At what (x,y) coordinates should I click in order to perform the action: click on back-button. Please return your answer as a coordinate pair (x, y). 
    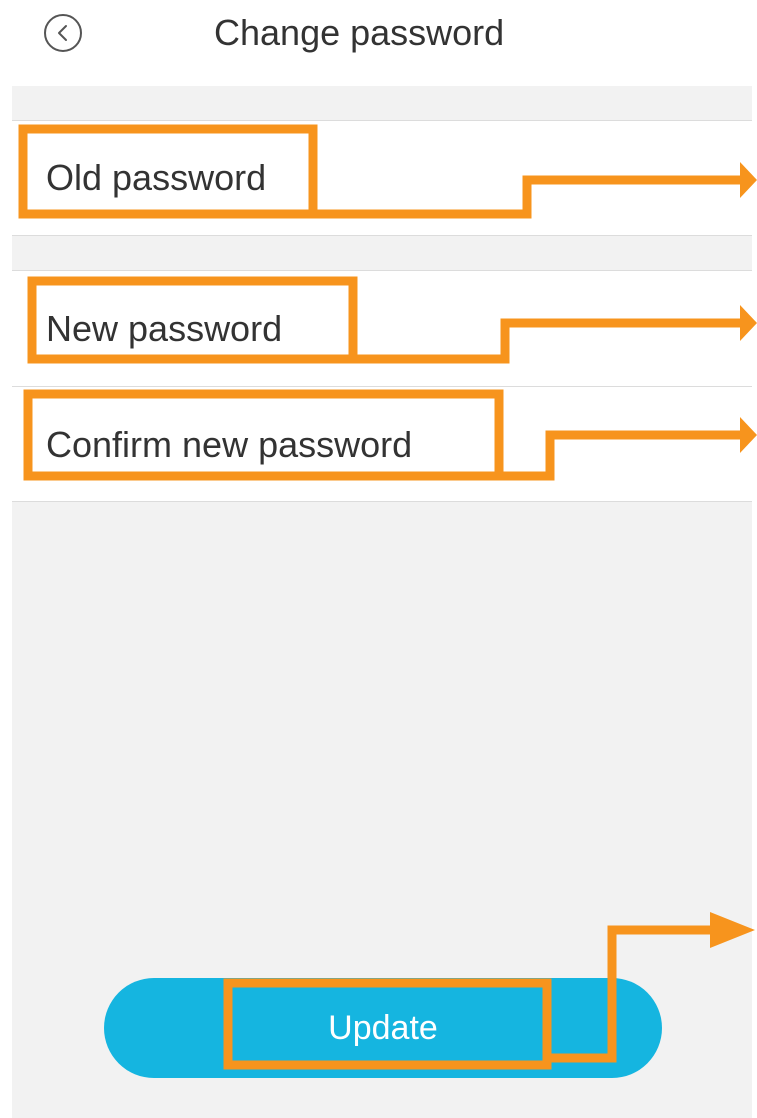
    Looking at the image, I should click on (63, 33).